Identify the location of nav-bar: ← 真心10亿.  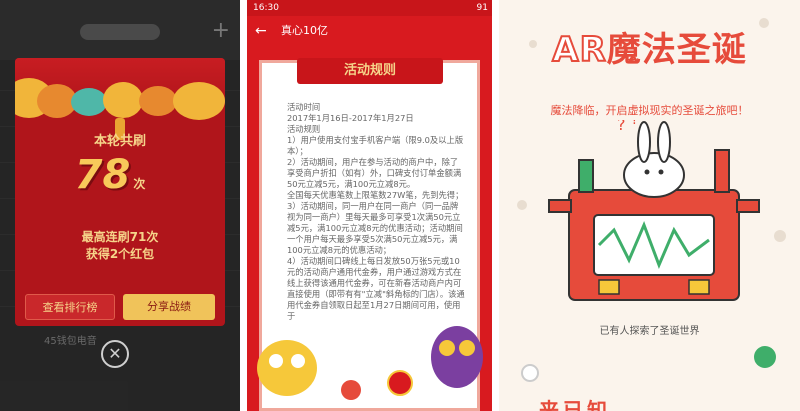
(369, 31).